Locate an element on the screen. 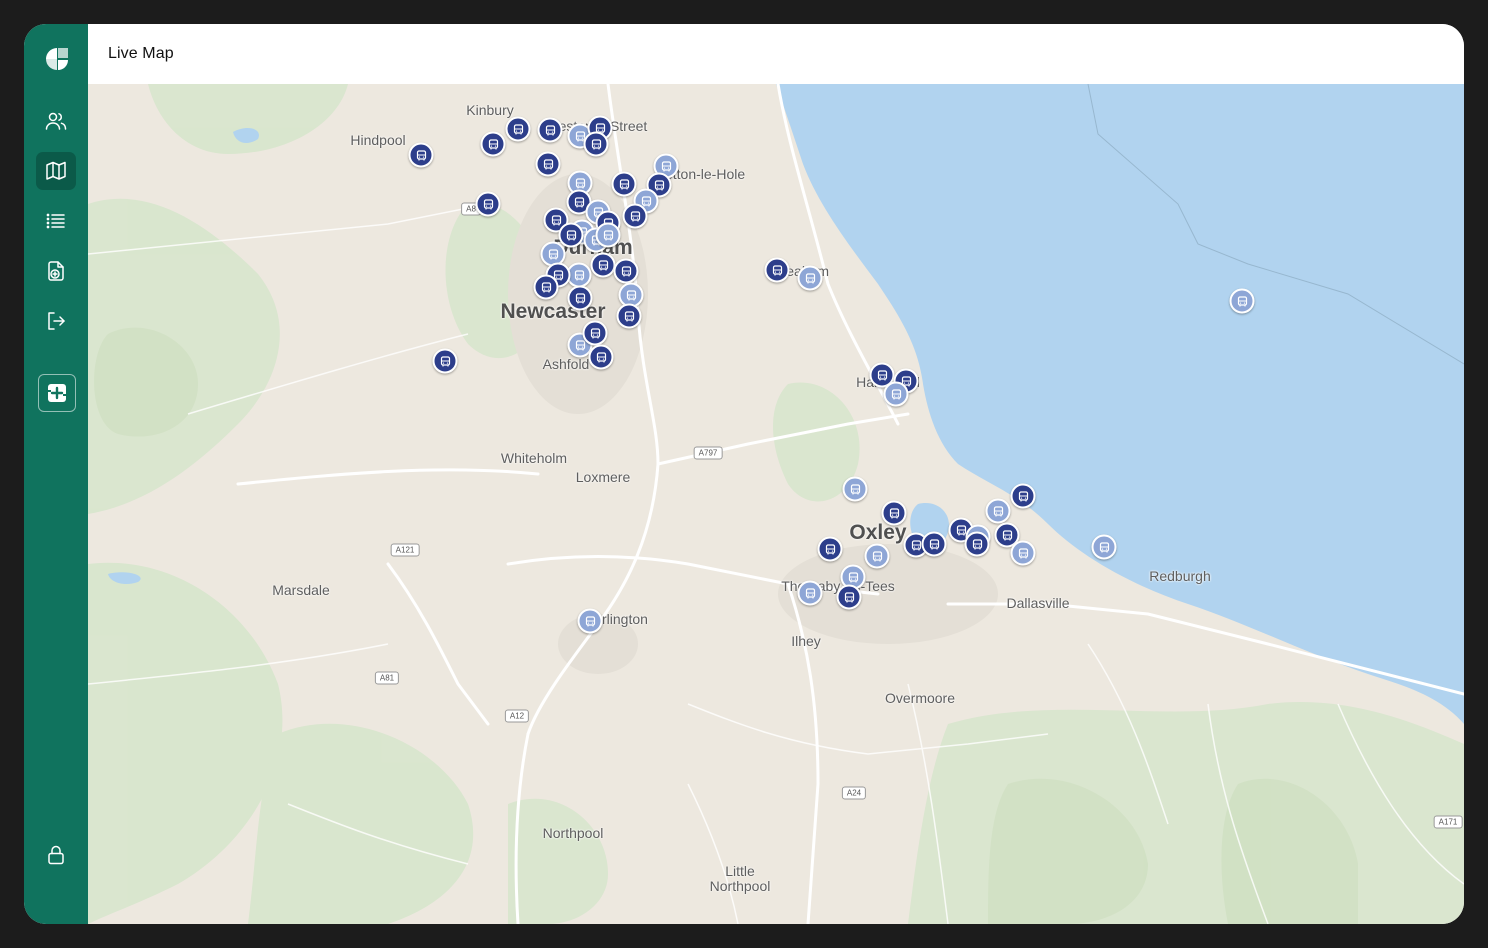 This screenshot has height=948, width=1488. place-label: Dallasville is located at coordinates (1038, 603).